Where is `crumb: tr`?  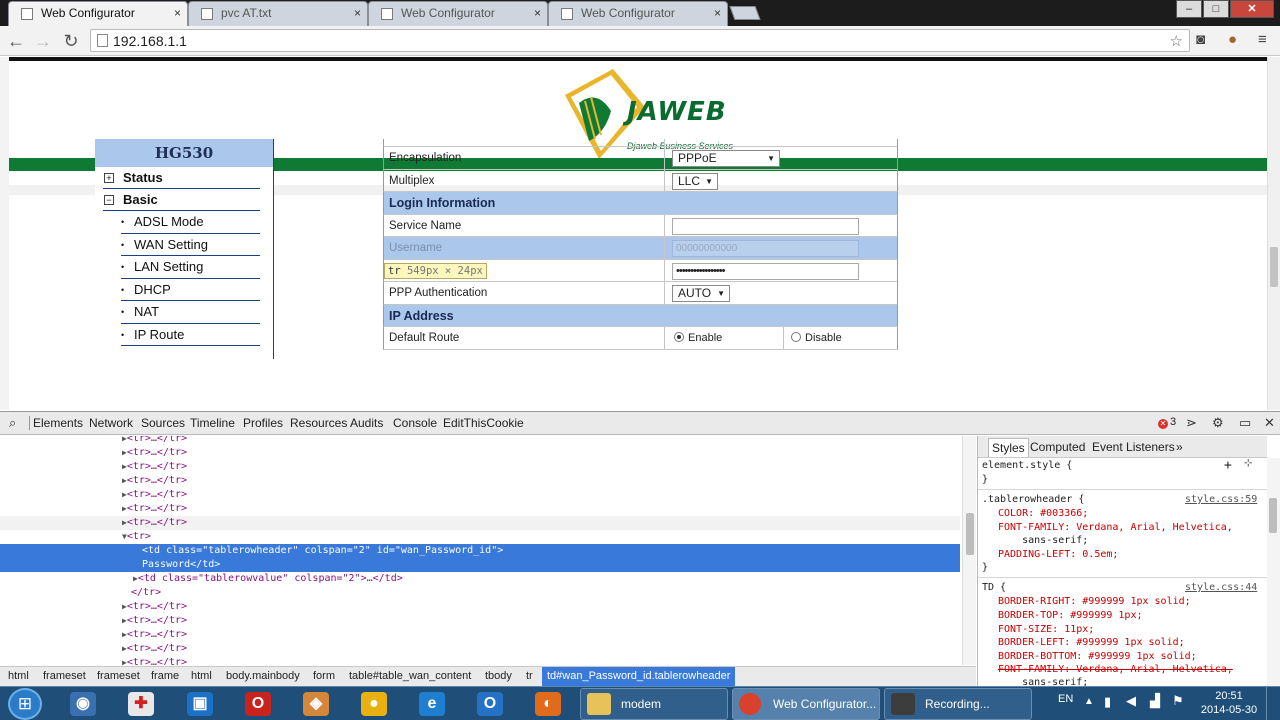
crumb: tr is located at coordinates (529, 676).